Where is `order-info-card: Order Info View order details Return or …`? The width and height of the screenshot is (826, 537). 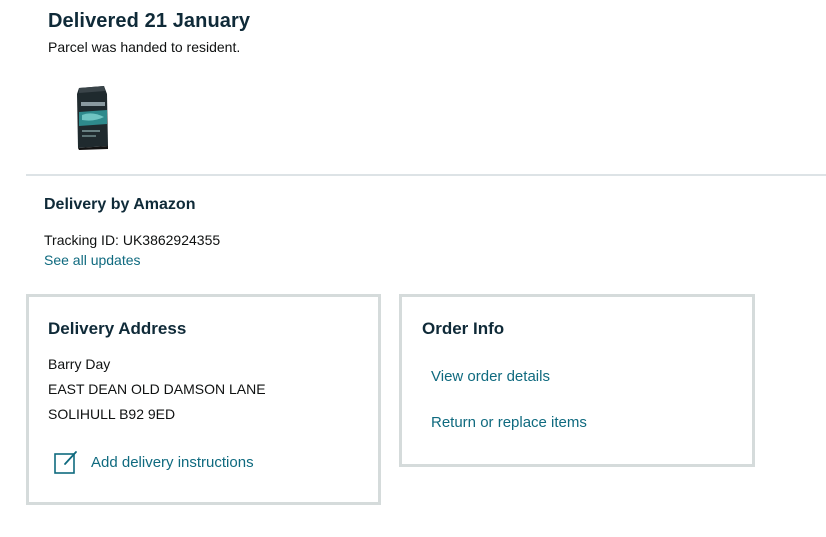 order-info-card: Order Info View order details Return or … is located at coordinates (577, 380).